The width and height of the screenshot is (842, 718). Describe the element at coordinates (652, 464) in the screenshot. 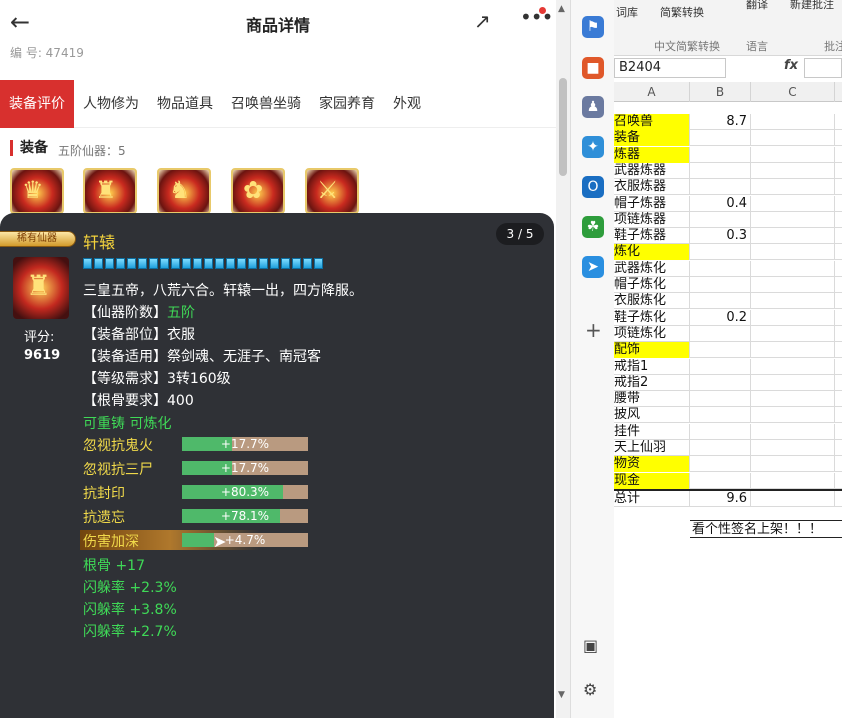

I see `table-cell: 物资` at that location.